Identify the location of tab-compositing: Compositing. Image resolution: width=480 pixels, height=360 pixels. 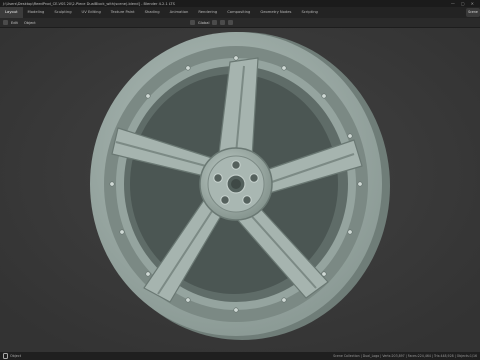
(238, 12).